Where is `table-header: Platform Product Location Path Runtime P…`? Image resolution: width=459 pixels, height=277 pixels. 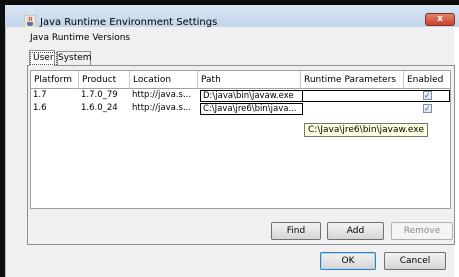 table-header: Platform Product Location Path Runtime P… is located at coordinates (240, 79).